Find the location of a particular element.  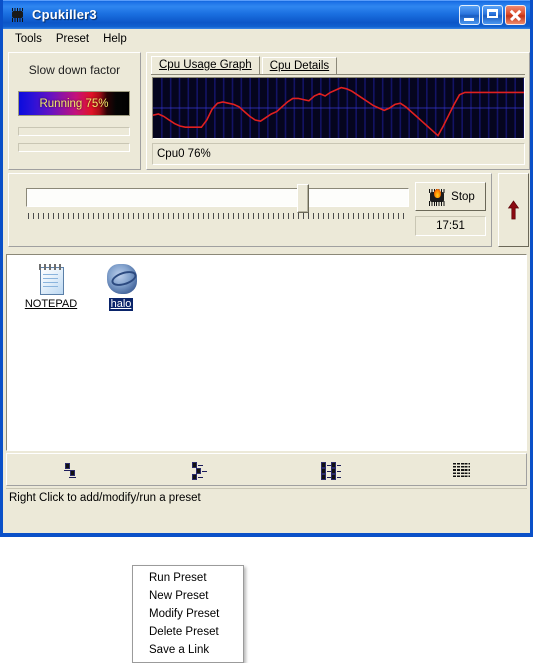

tab-cpu-usage-graph: Cpu Usage Graph is located at coordinates (205, 65).